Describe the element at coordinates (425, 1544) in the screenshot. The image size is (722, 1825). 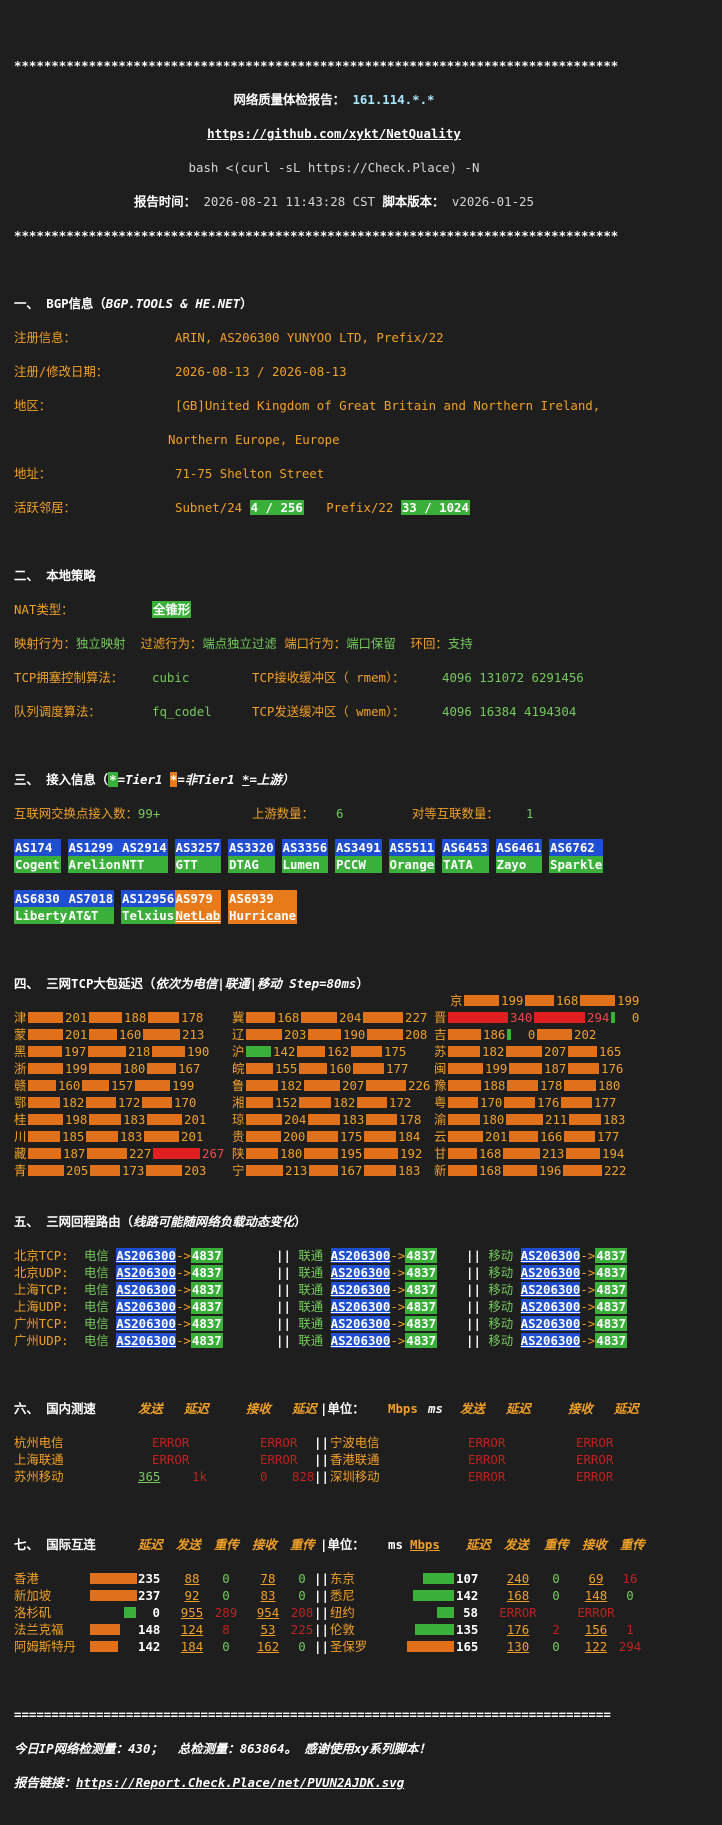
I see `intl-h-mbps: Mbps` at that location.